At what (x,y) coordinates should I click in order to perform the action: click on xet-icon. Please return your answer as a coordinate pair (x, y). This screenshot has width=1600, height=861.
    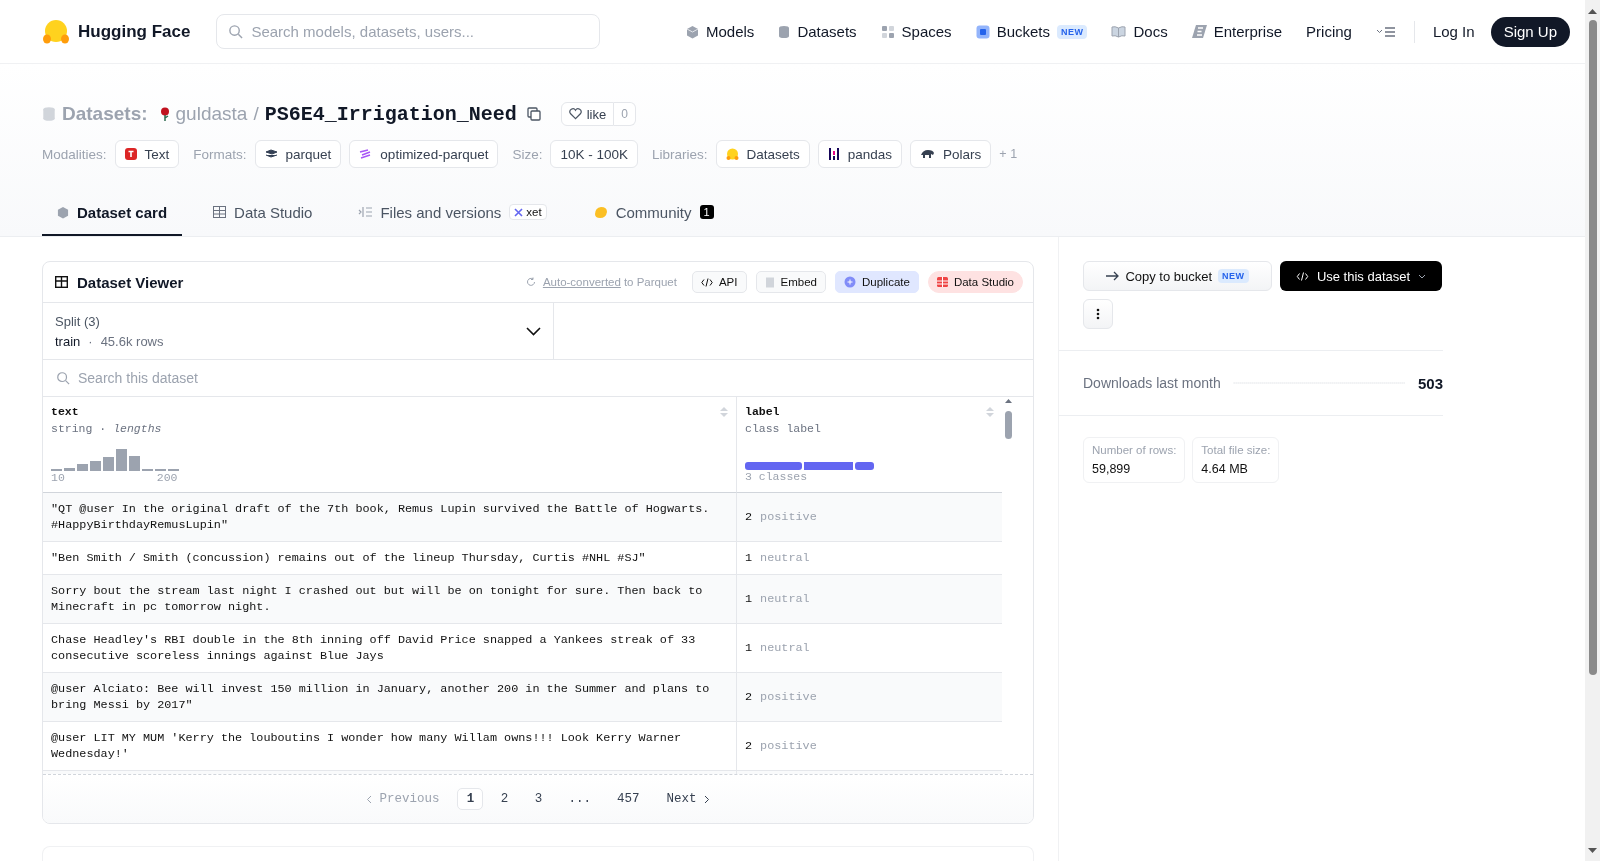
    Looking at the image, I should click on (519, 212).